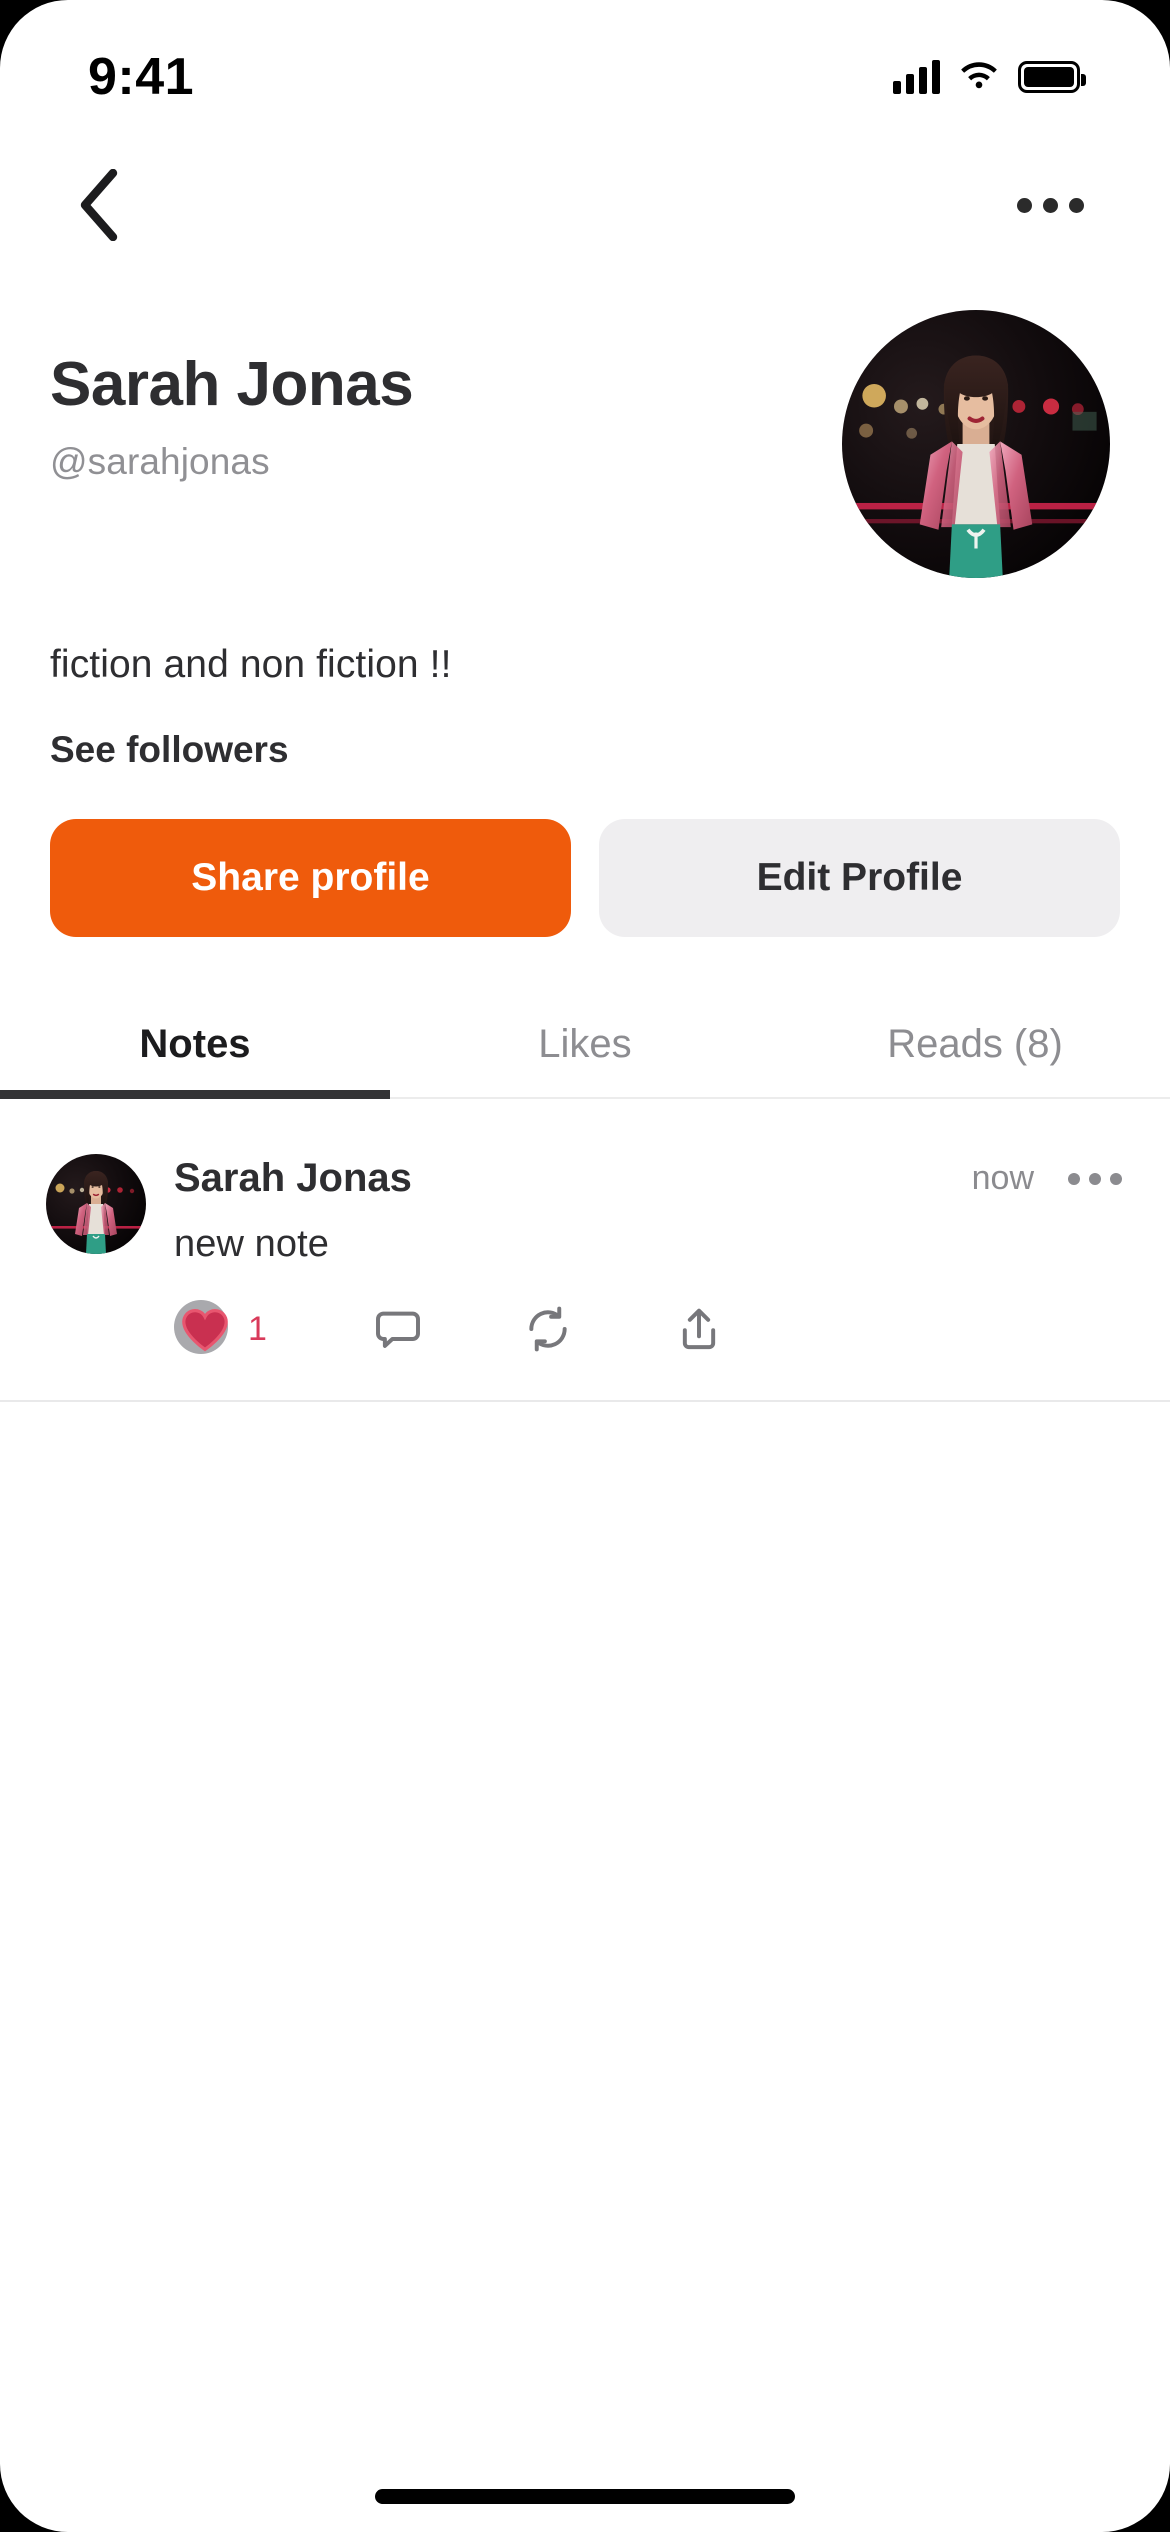 Image resolution: width=1170 pixels, height=2532 pixels. I want to click on see-followers-link: See followers, so click(585, 750).